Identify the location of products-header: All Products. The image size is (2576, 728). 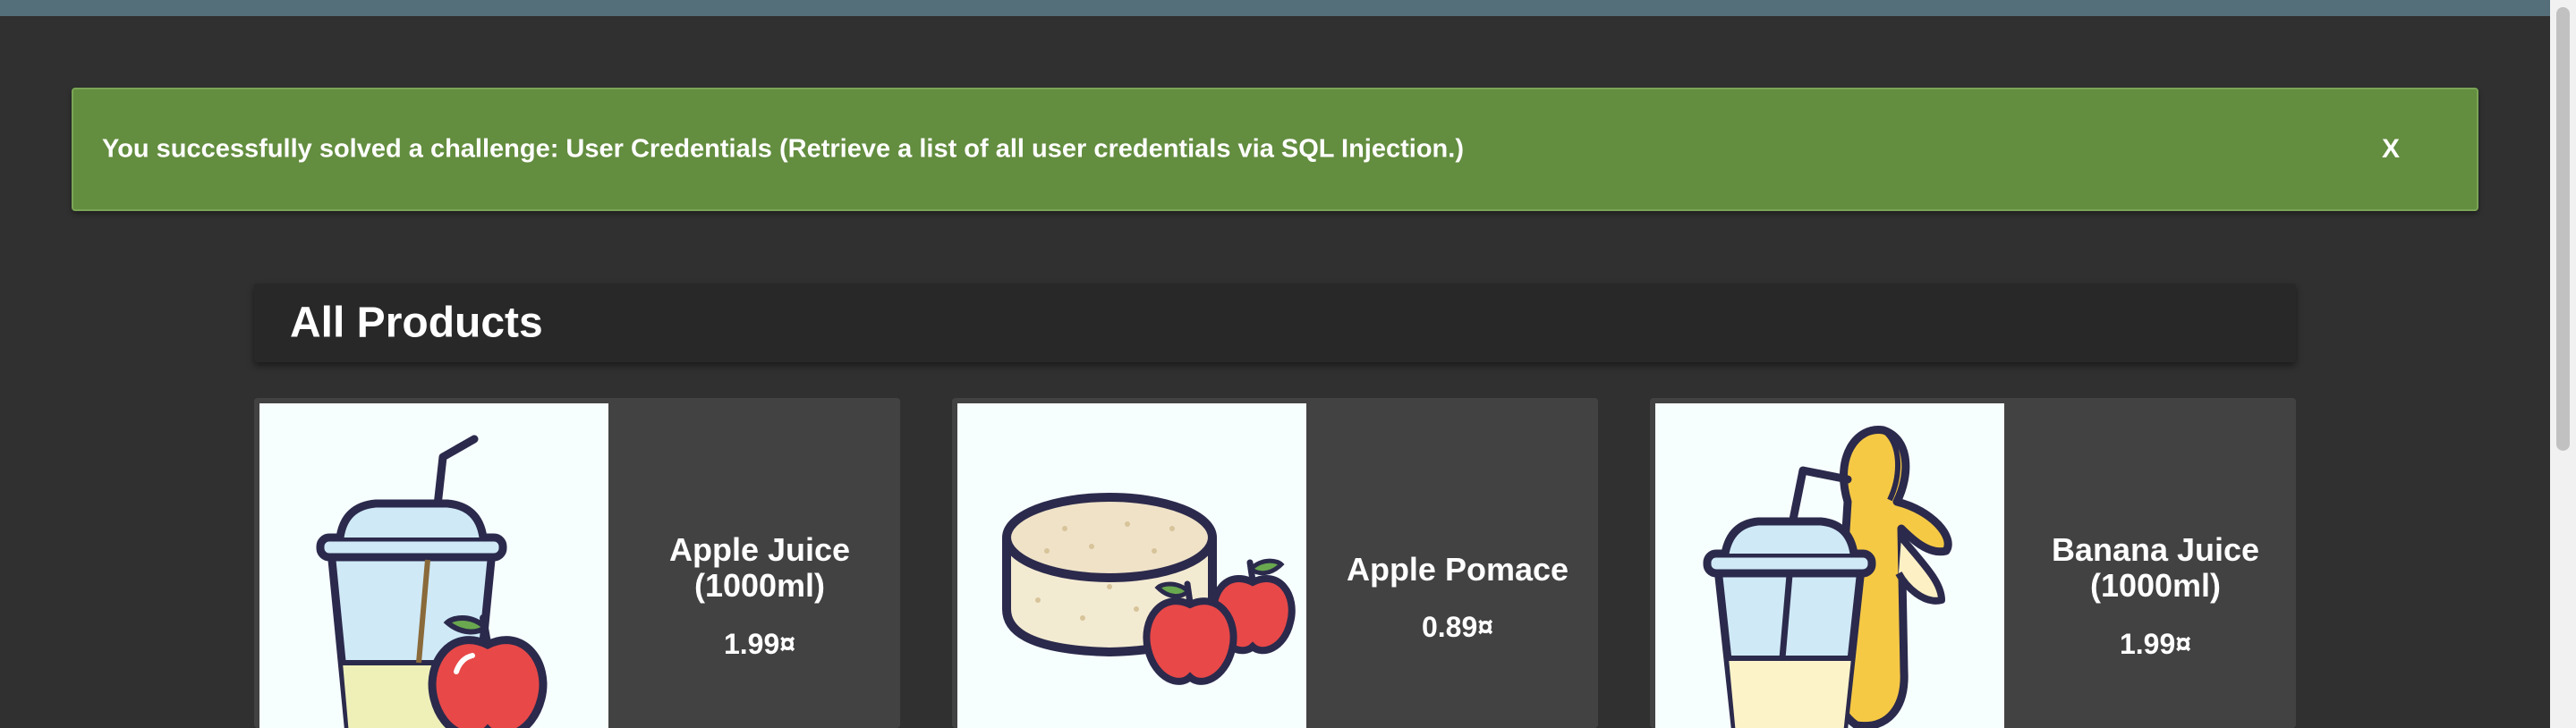
(1275, 323).